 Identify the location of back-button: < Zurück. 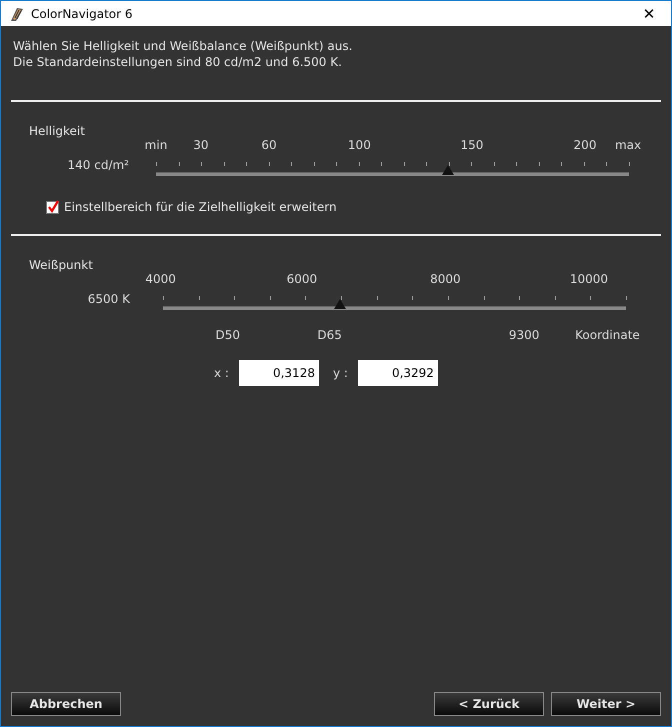
(489, 704).